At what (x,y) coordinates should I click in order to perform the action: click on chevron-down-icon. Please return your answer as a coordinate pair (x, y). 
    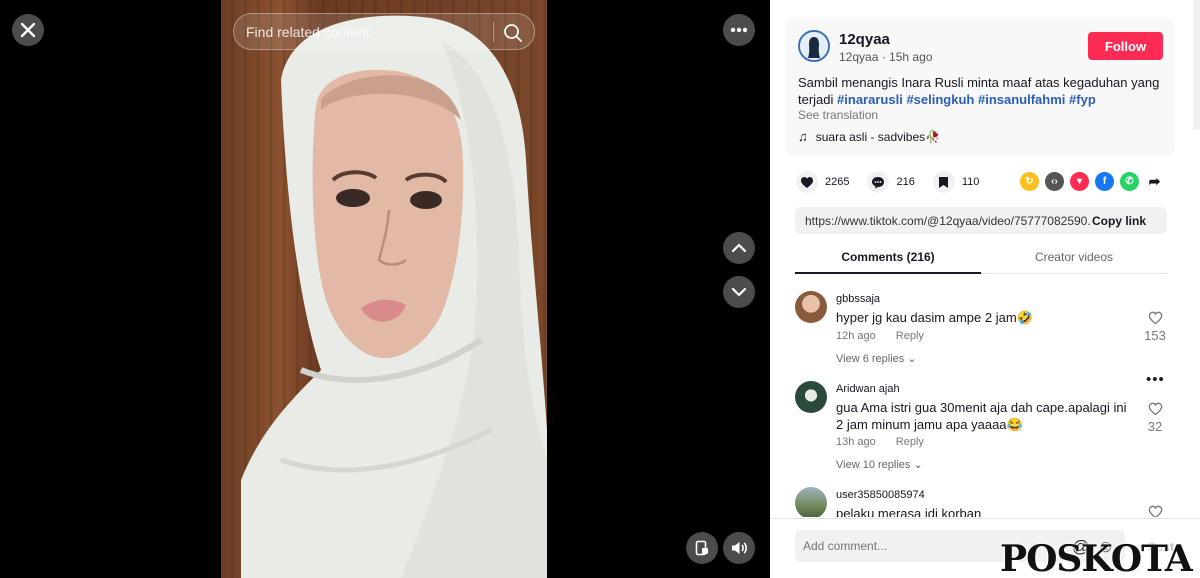
    Looking at the image, I should click on (739, 292).